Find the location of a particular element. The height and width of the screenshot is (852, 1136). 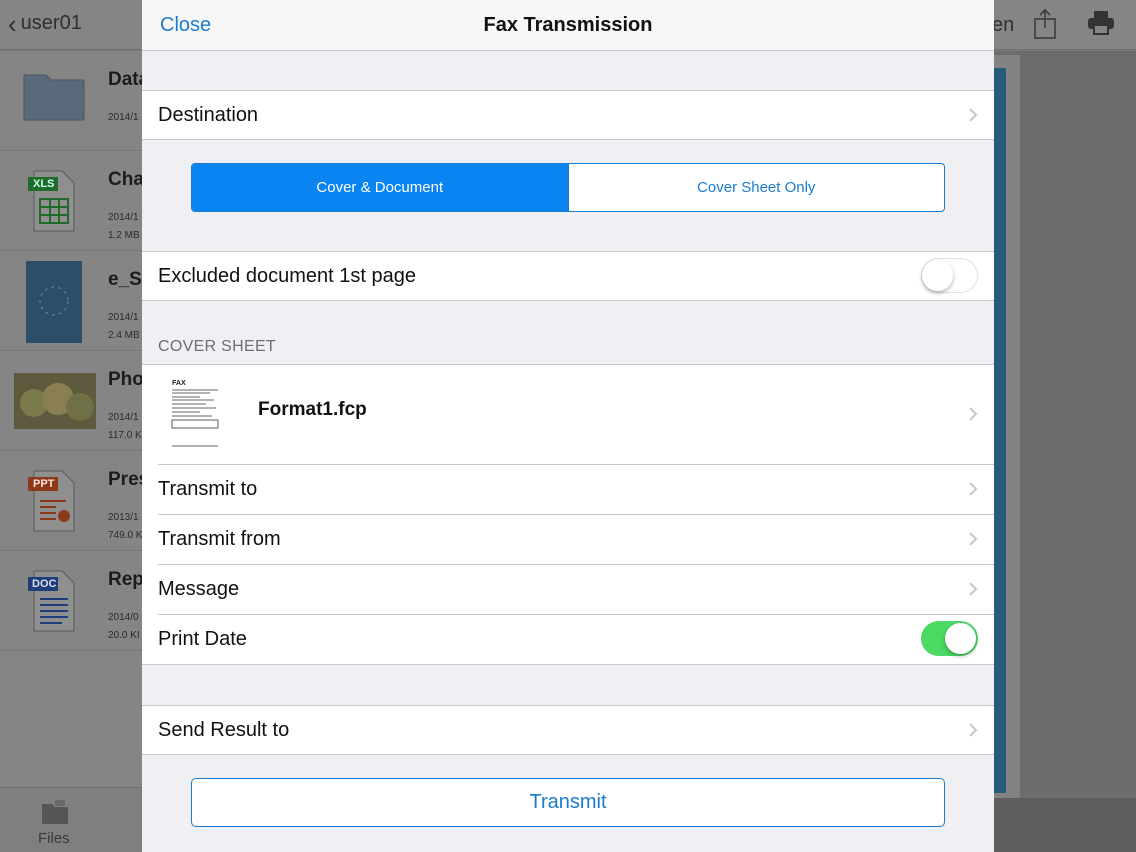

list-item: PPT Pres 2013/1 749.0 K is located at coordinates (74, 501).